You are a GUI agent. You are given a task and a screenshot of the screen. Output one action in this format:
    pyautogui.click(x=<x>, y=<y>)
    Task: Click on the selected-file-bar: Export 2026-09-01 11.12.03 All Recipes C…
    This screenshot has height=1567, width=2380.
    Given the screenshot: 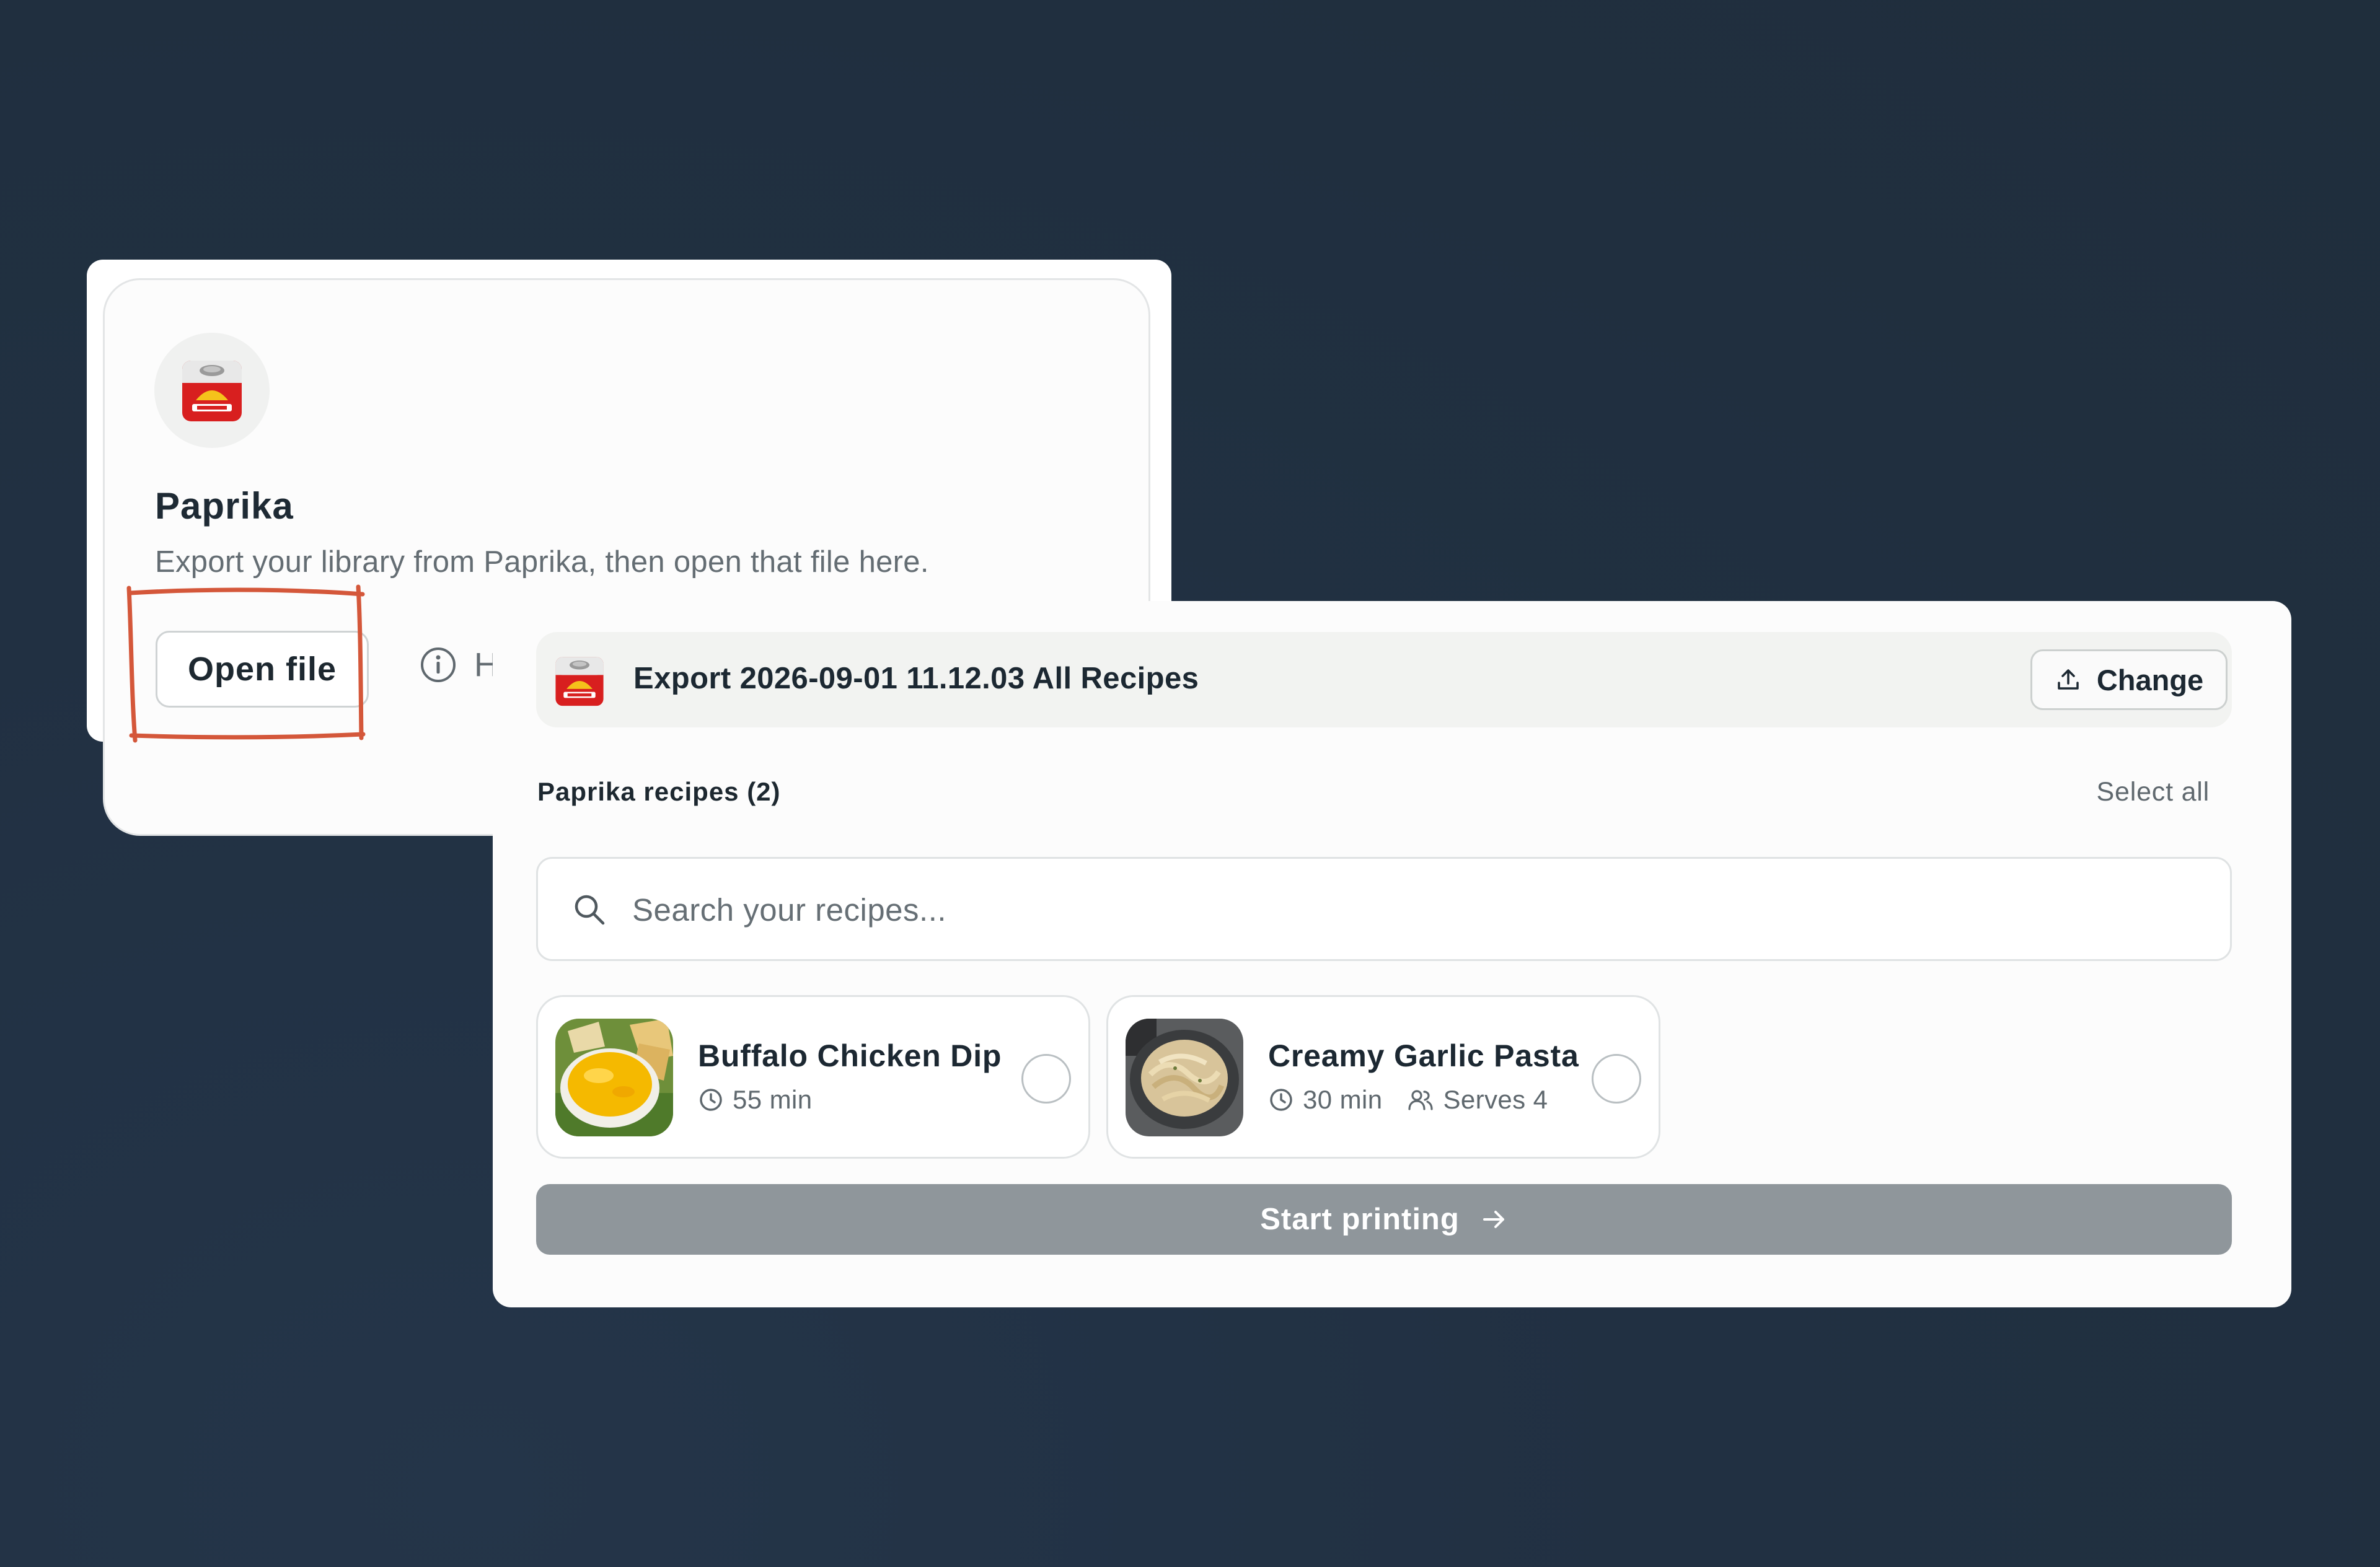 What is the action you would take?
    pyautogui.click(x=1384, y=679)
    